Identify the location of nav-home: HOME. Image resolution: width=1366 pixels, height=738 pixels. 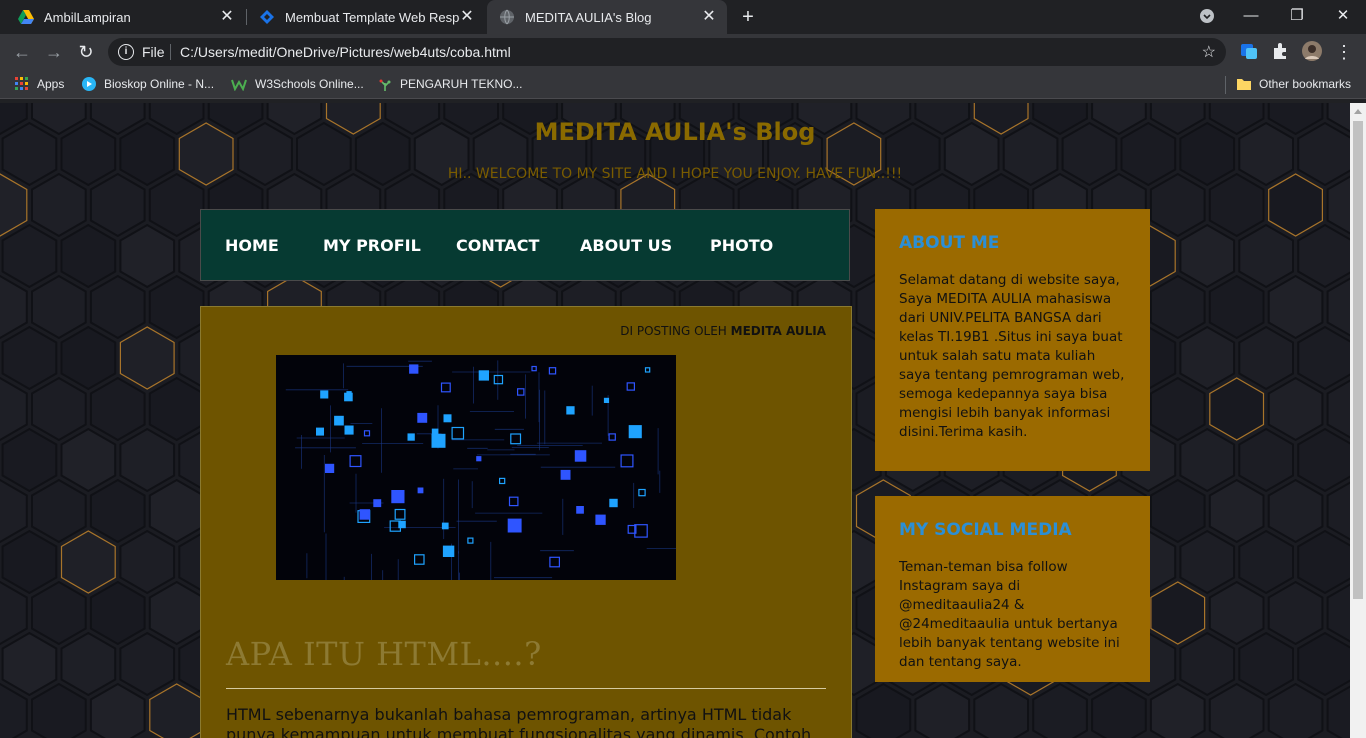
(252, 245).